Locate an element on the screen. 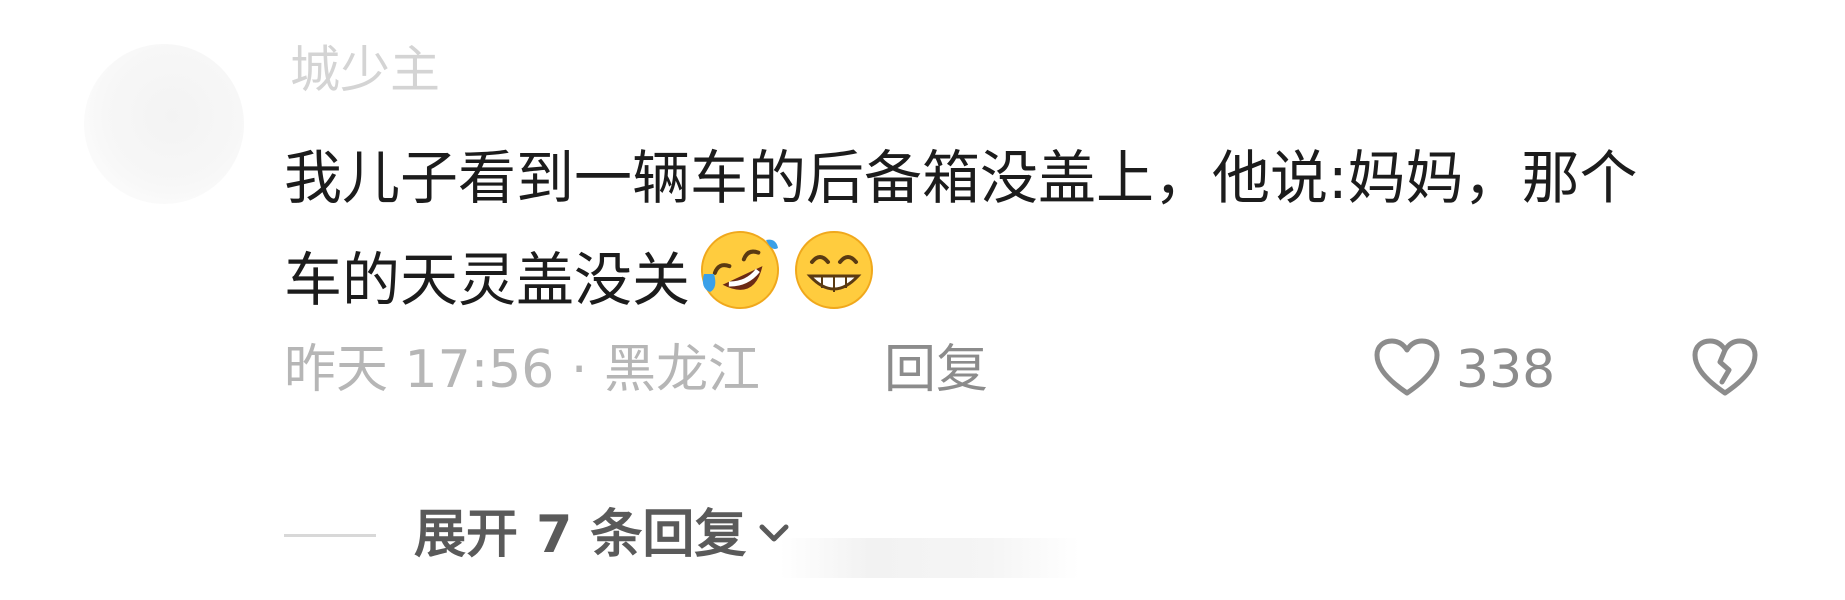 The height and width of the screenshot is (600, 1845). reply-button: 回复 is located at coordinates (936, 370).